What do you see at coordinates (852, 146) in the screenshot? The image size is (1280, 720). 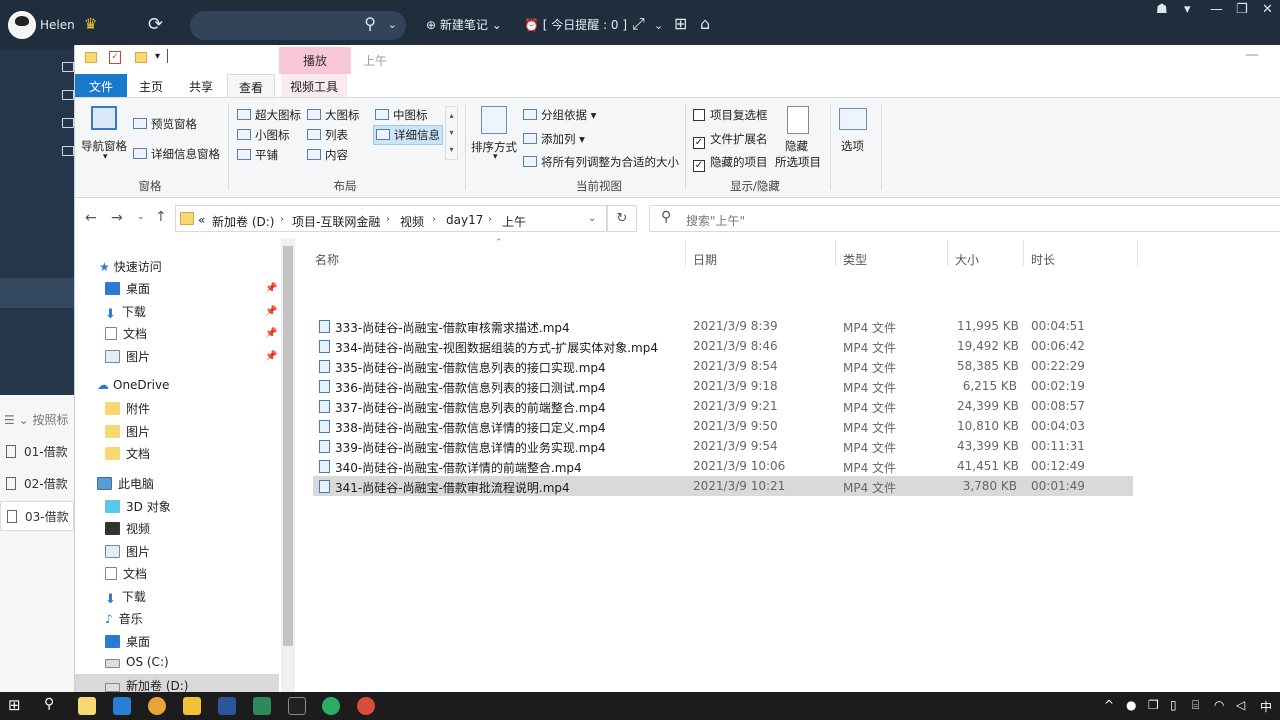 I see `options-button: 选项` at bounding box center [852, 146].